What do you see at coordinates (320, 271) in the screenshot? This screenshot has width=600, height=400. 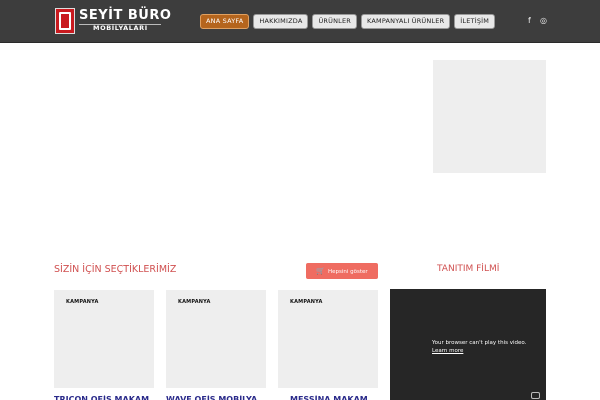 I see `cart-icon: 🛒` at bounding box center [320, 271].